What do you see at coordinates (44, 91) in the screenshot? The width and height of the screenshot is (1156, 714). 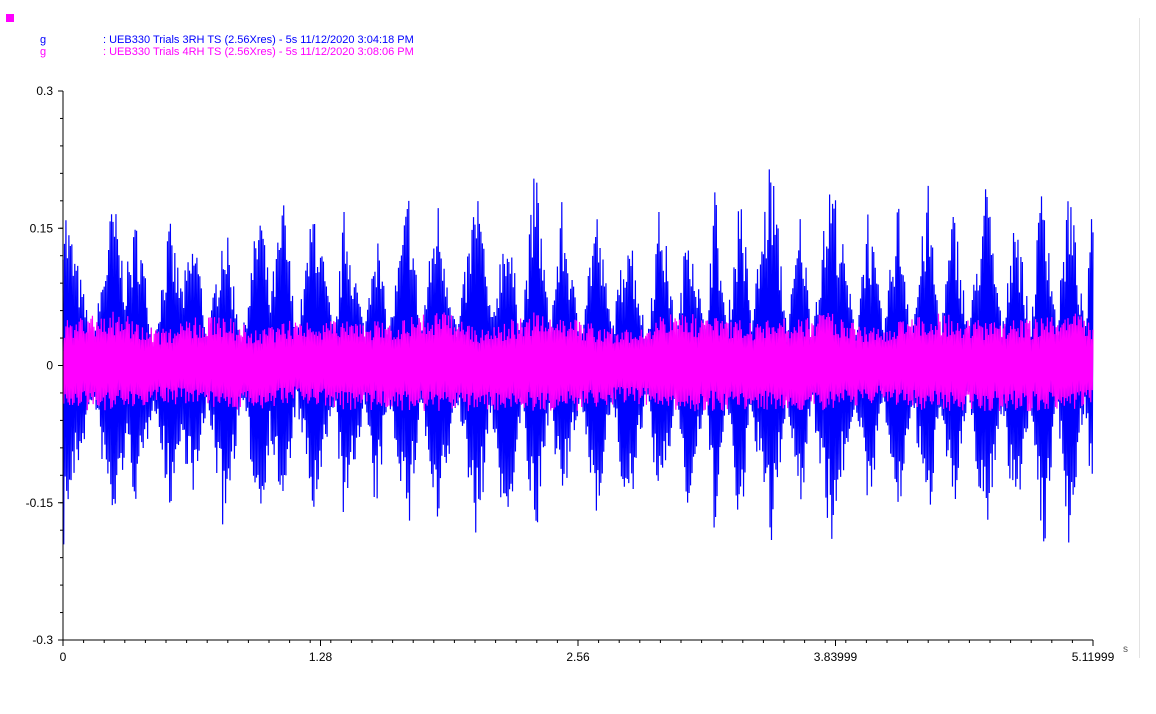 I see `y-tick-label: 0.3` at bounding box center [44, 91].